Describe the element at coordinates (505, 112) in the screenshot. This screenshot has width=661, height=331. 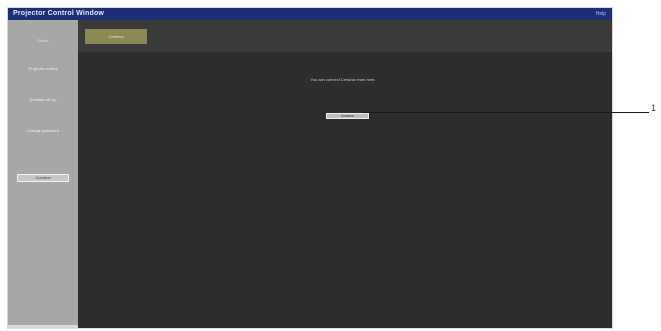
I see `callout-leader-line` at that location.